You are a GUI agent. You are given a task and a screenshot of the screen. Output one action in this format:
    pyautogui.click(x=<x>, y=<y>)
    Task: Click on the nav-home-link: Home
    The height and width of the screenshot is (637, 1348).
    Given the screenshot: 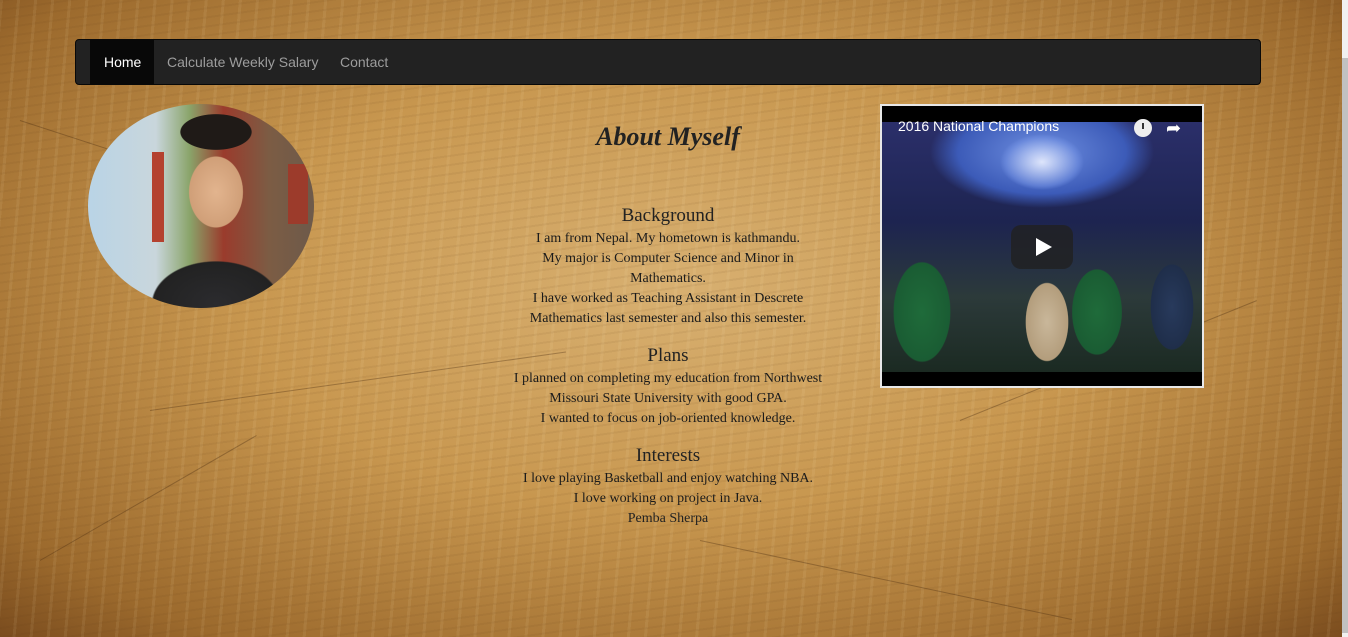 What is the action you would take?
    pyautogui.click(x=122, y=62)
    